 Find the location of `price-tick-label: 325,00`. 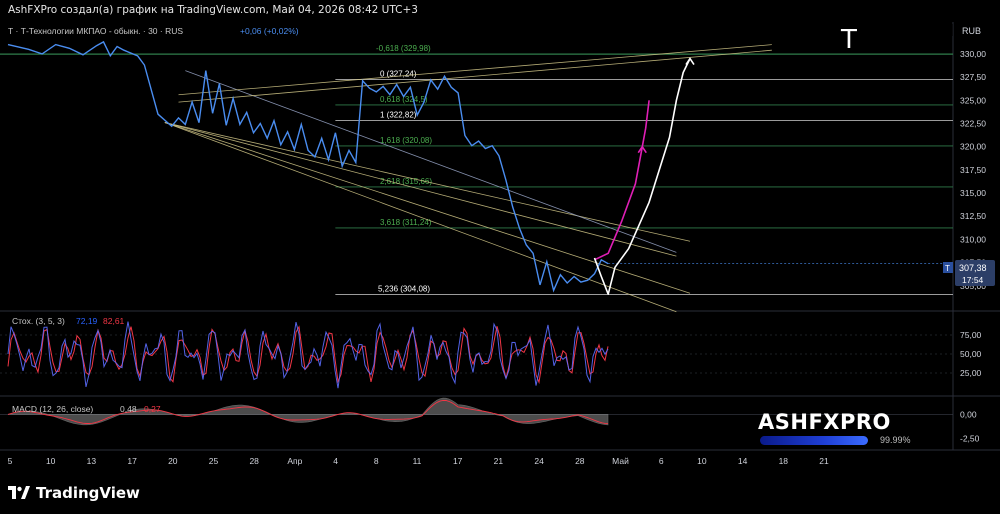

price-tick-label: 325,00 is located at coordinates (973, 100).